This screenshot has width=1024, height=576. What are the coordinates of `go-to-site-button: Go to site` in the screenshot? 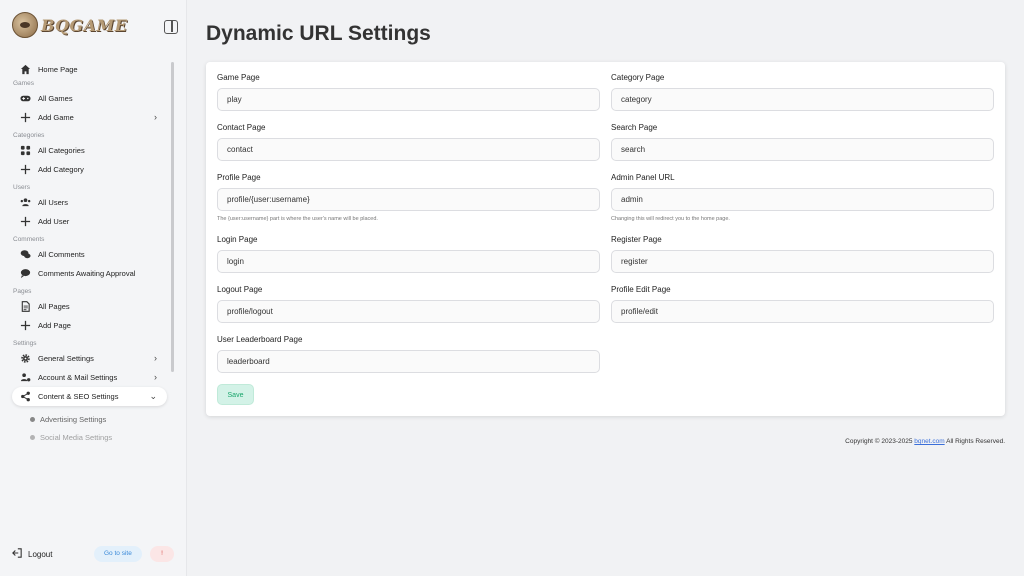 It's located at (118, 554).